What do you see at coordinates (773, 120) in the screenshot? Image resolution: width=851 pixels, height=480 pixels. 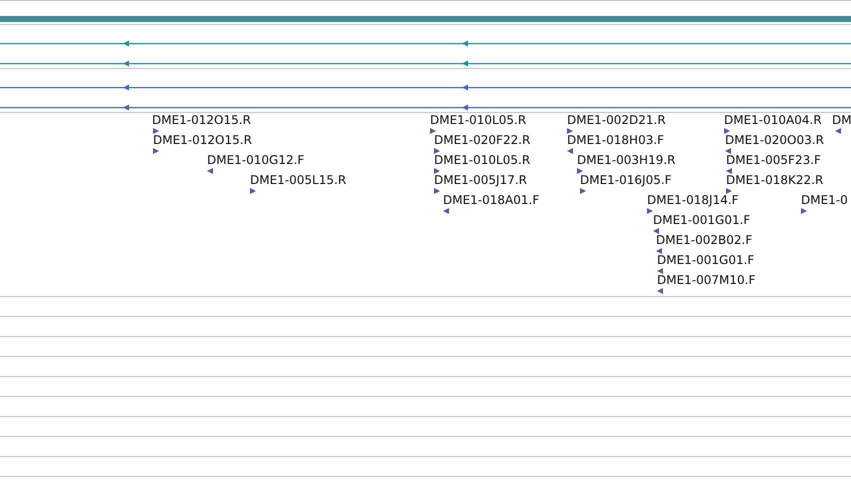 I see `feature-label: DME1-010A04.R` at bounding box center [773, 120].